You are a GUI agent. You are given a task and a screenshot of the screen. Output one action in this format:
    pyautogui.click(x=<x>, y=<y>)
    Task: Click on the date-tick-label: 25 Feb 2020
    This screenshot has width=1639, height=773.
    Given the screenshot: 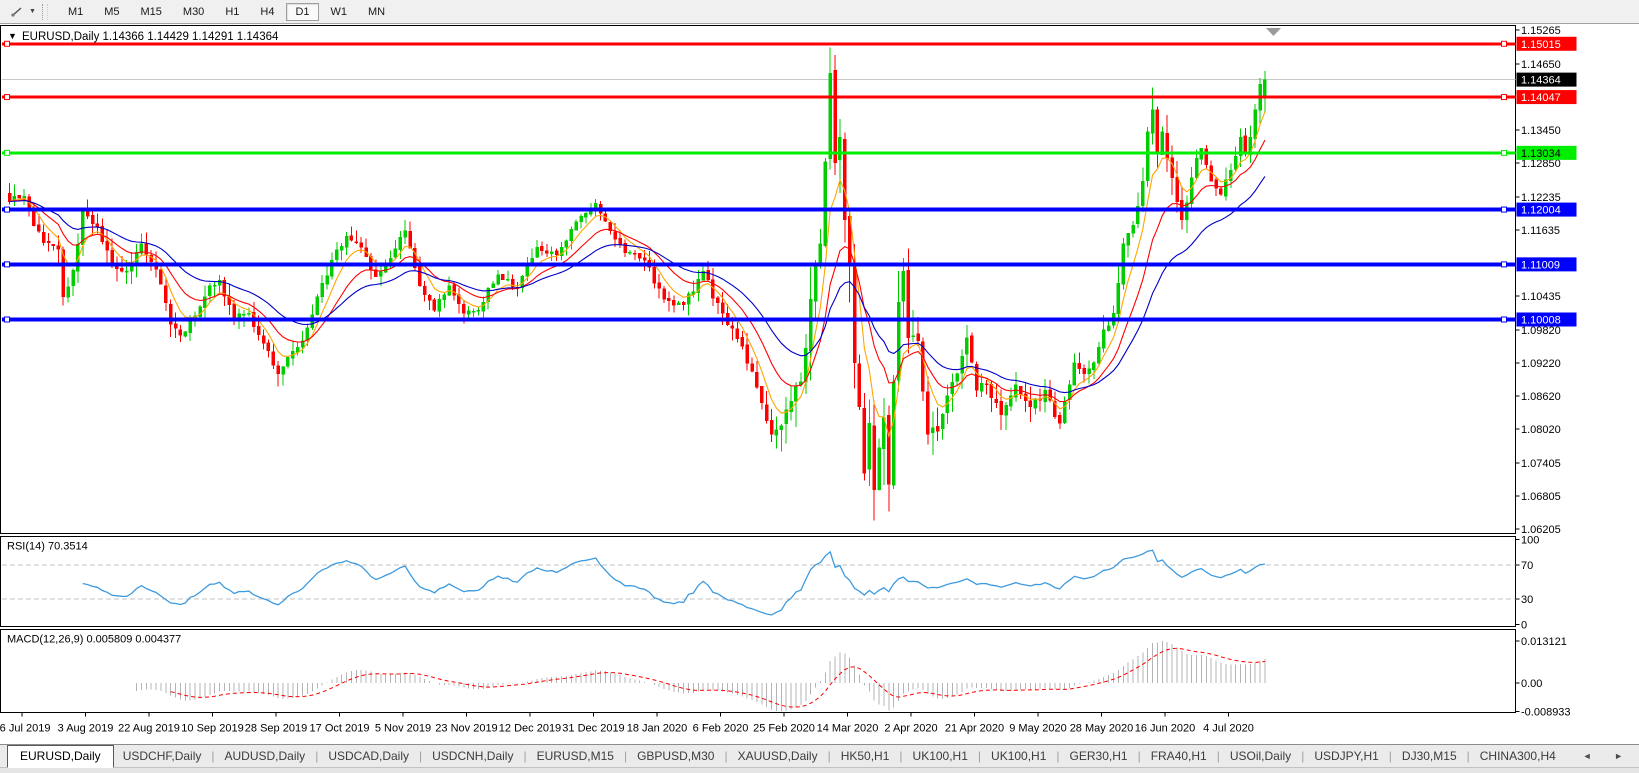 What is the action you would take?
    pyautogui.click(x=784, y=729)
    